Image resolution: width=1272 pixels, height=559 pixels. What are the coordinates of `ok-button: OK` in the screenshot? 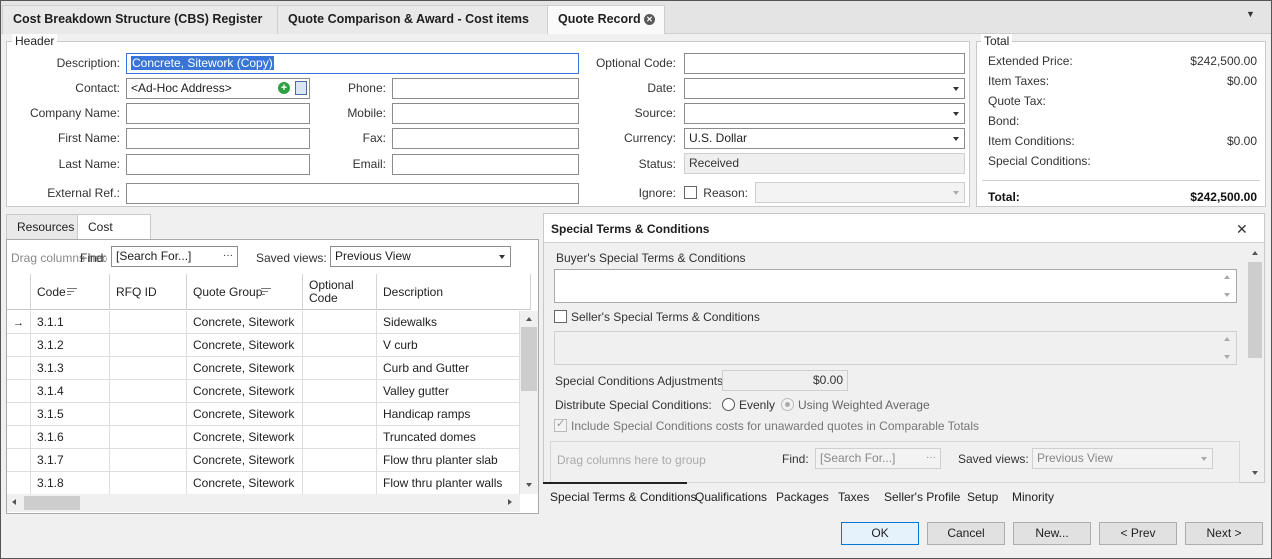 It's located at (880, 533).